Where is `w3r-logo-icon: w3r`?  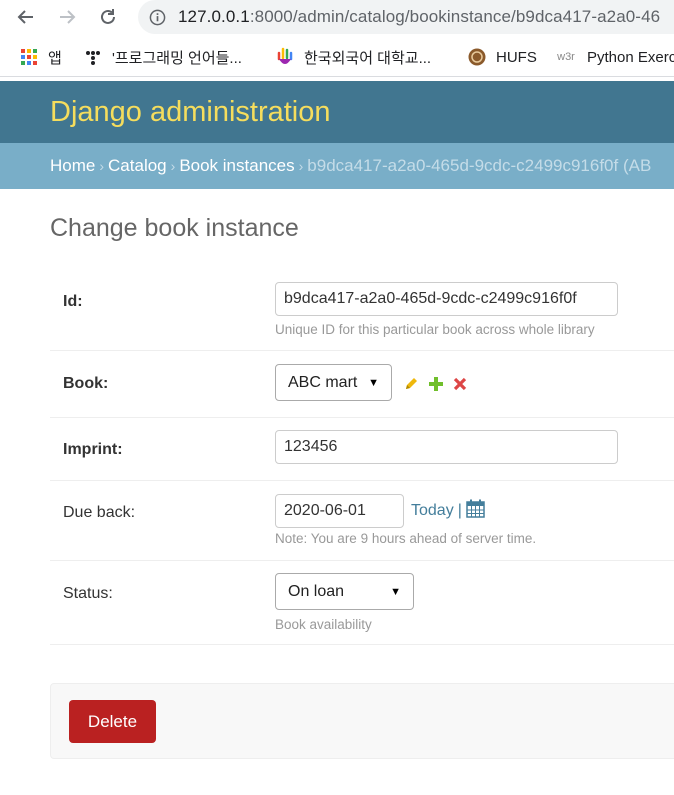 w3r-logo-icon: w3r is located at coordinates (566, 57).